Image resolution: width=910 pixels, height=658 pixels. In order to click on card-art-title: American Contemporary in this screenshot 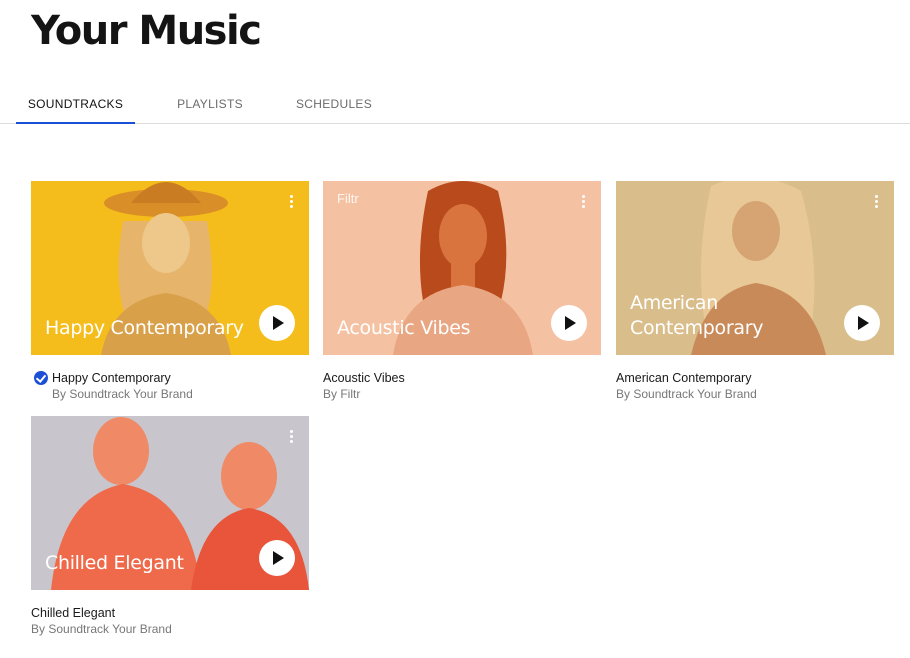, I will do `click(697, 315)`.